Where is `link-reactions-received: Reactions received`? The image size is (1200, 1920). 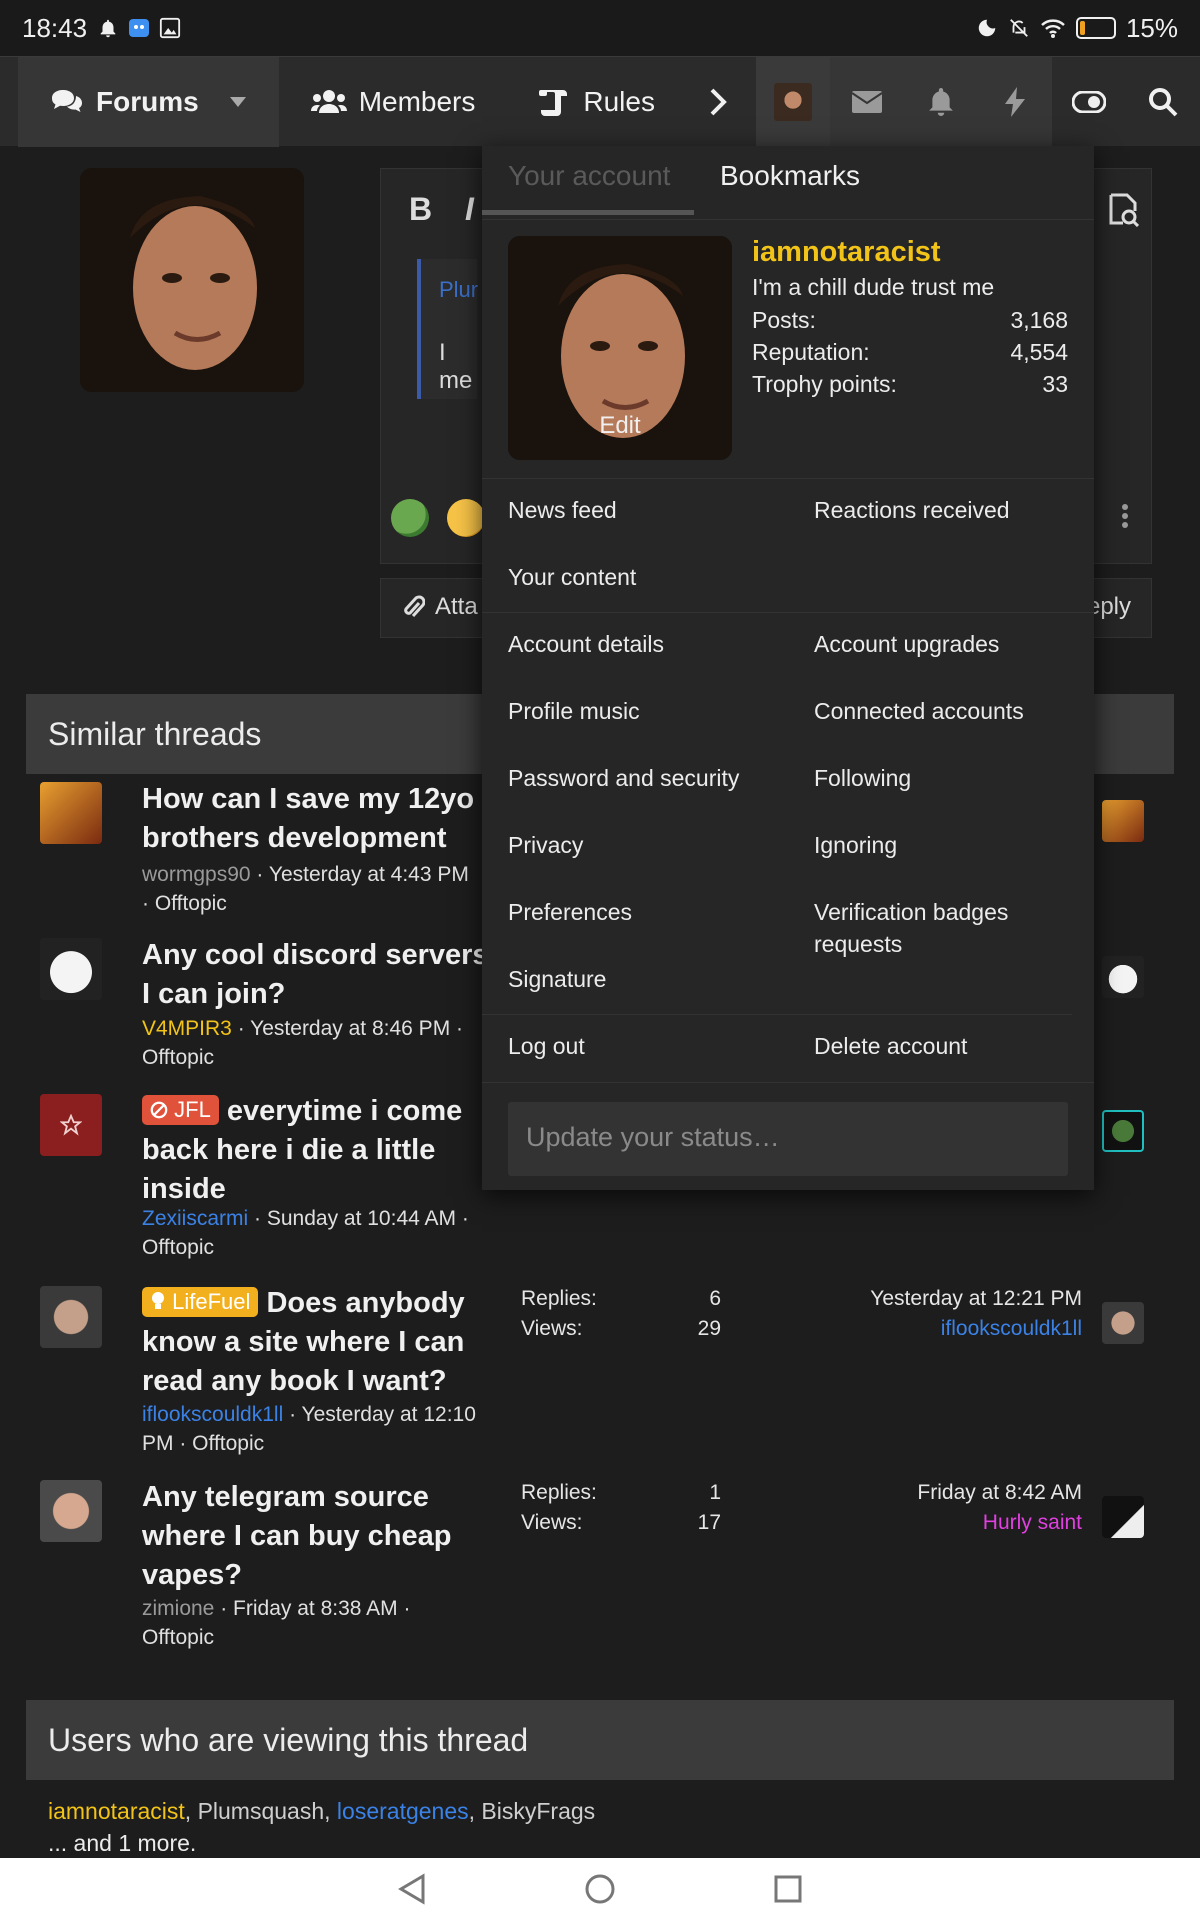 link-reactions-received: Reactions received is located at coordinates (912, 510).